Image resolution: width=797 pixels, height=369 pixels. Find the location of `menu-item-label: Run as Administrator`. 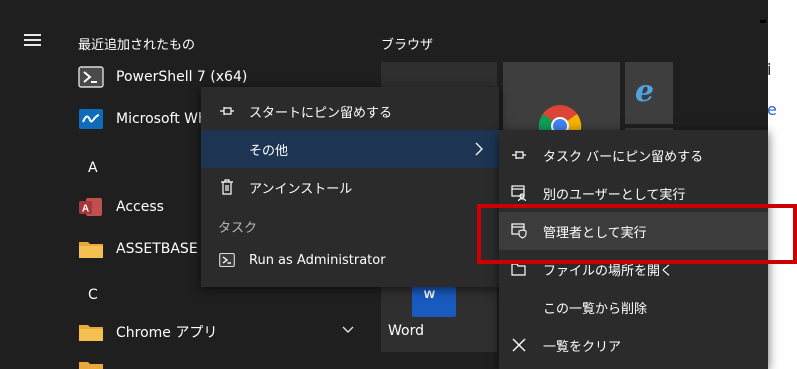

menu-item-label: Run as Administrator is located at coordinates (317, 260).